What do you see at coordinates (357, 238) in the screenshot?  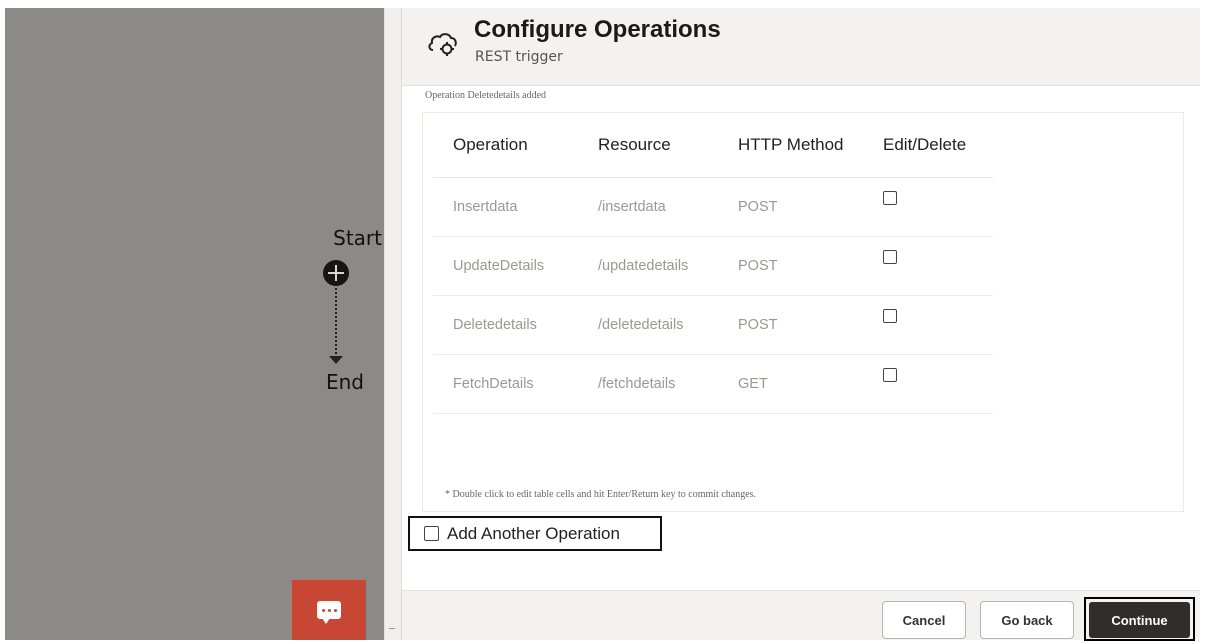 I see `flow-start-label: Start` at bounding box center [357, 238].